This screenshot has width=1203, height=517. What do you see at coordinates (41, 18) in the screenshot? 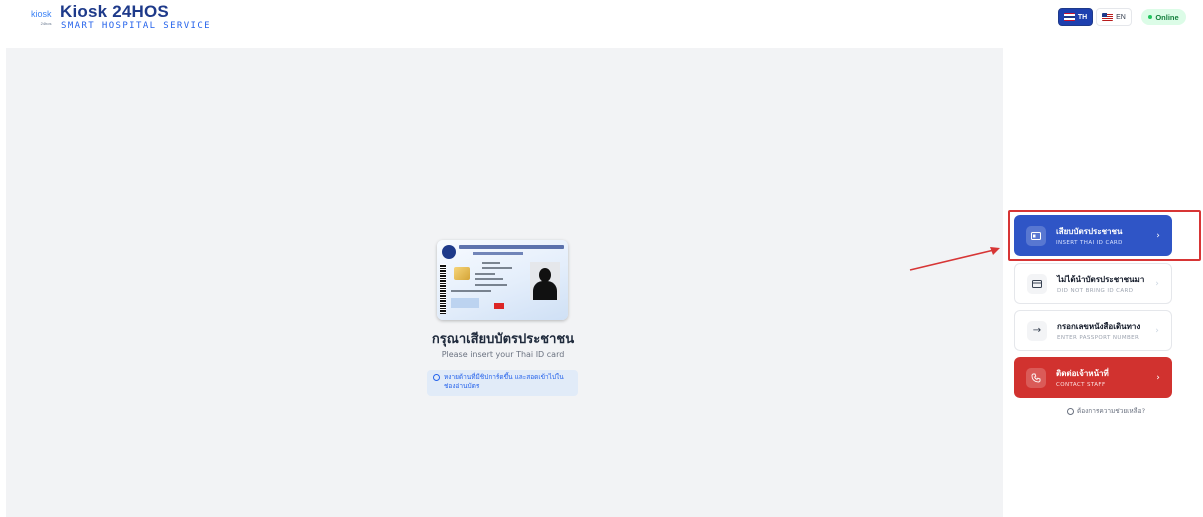
I see `kiosk-logo: kiosk 24hos` at bounding box center [41, 18].